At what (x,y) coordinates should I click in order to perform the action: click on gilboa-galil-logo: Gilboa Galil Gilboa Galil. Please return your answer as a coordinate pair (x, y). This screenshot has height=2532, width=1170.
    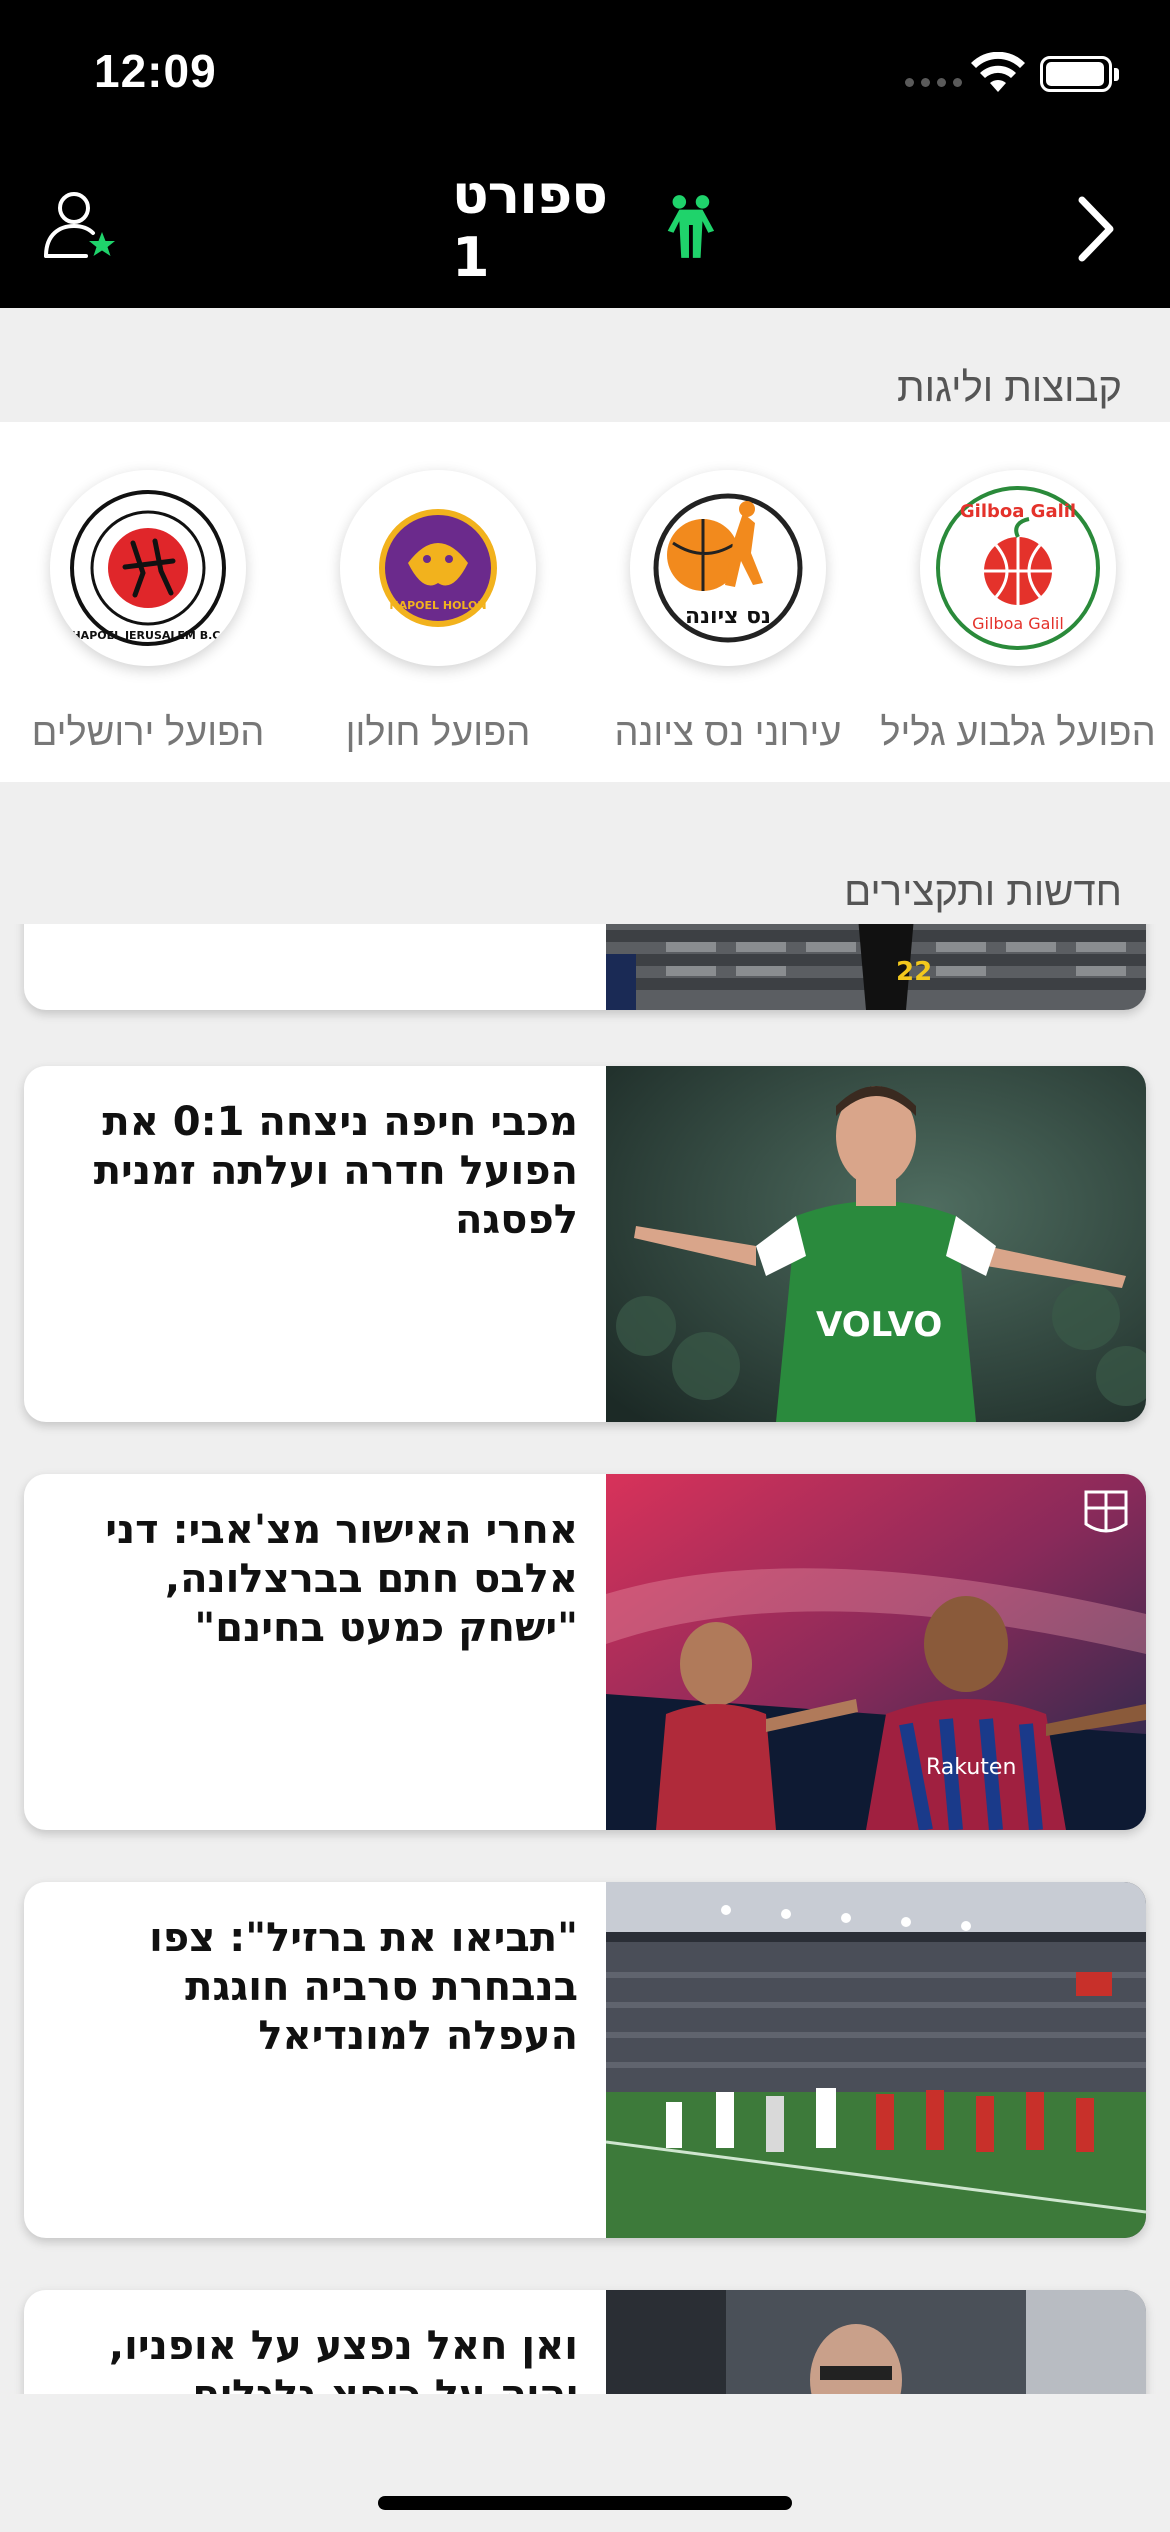
    Looking at the image, I should click on (1018, 568).